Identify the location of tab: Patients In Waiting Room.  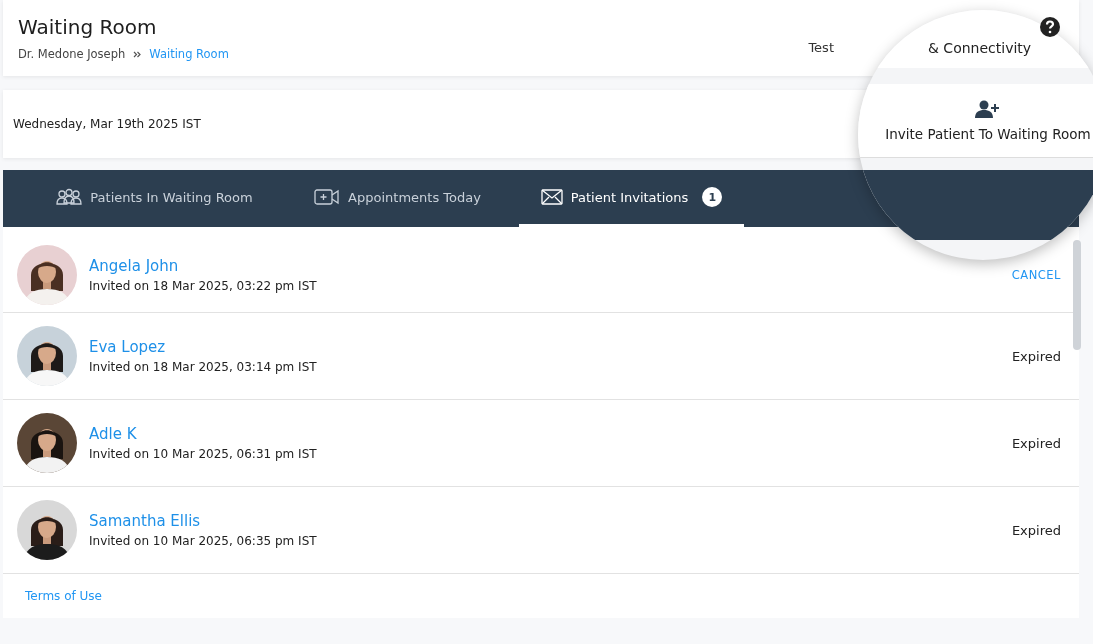
(154, 198).